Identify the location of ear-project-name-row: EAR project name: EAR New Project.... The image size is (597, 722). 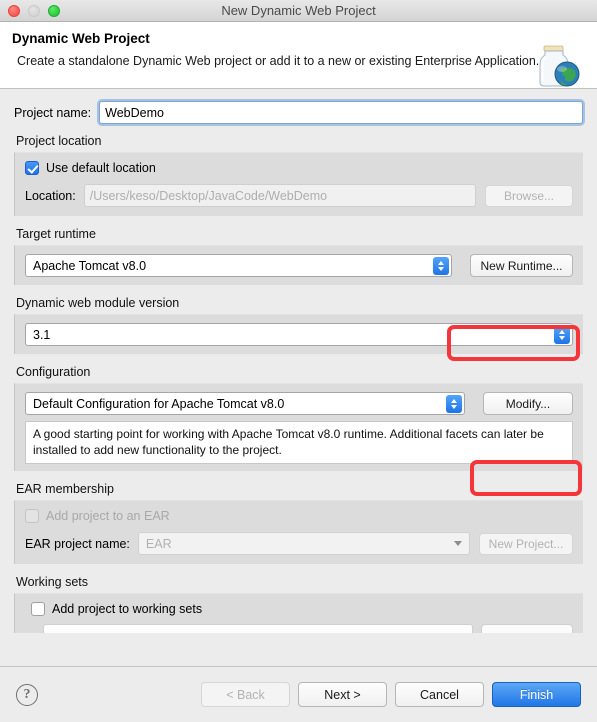
(299, 544).